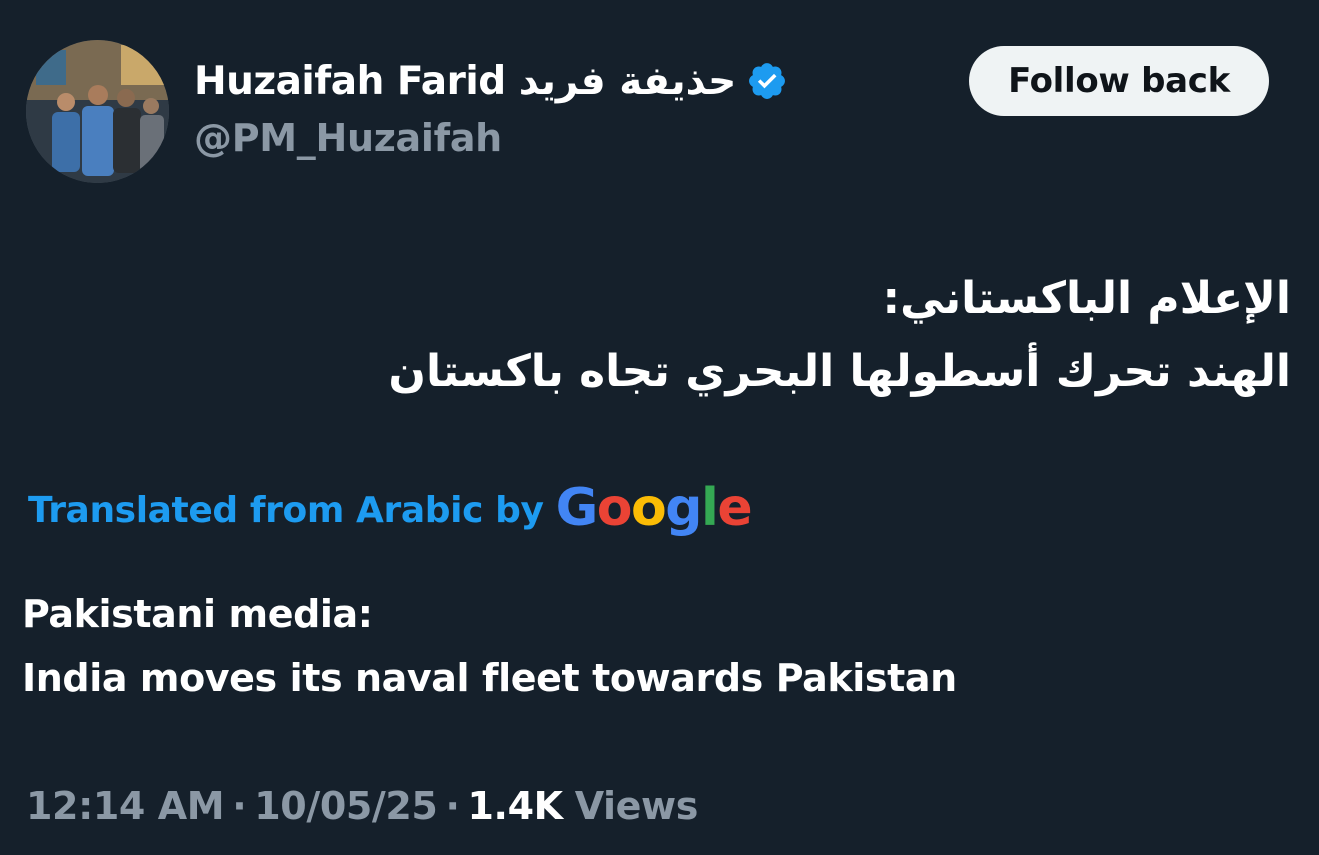 This screenshot has height=855, width=1319. I want to click on display-name: Huzaifah Farid حذيفة فريد, so click(465, 81).